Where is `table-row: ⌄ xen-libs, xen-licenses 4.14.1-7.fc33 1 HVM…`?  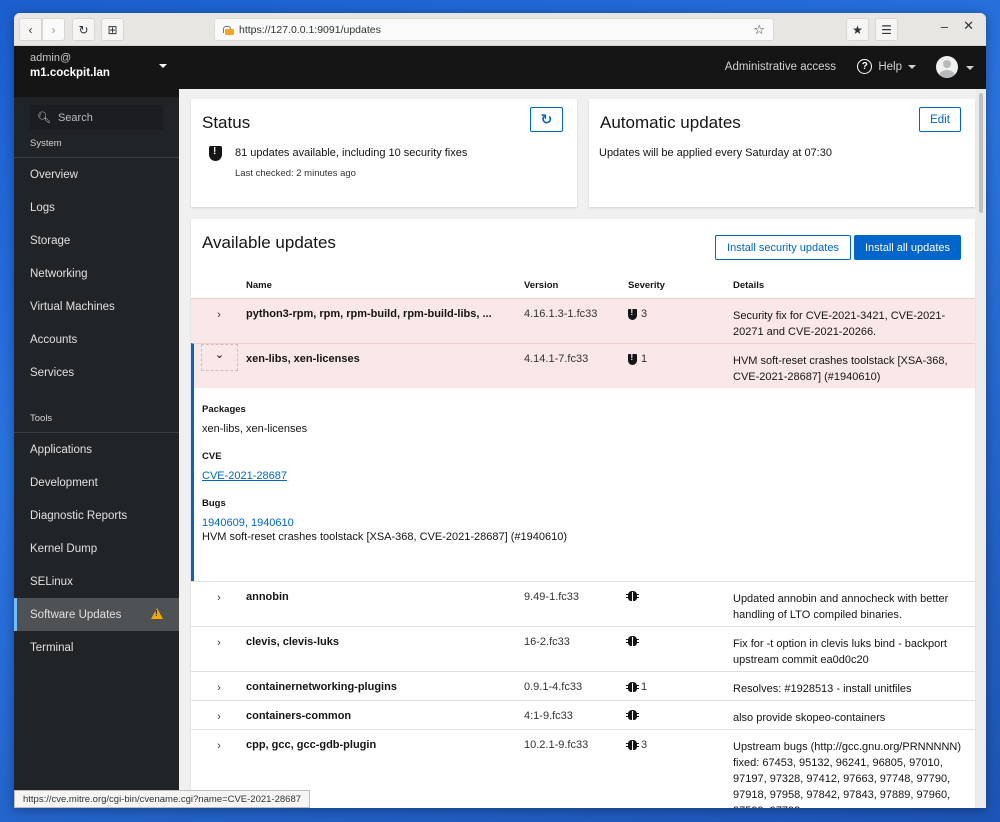
table-row: ⌄ xen-libs, xen-licenses 4.14.1-7.fc33 1 HVM… is located at coordinates (583, 365).